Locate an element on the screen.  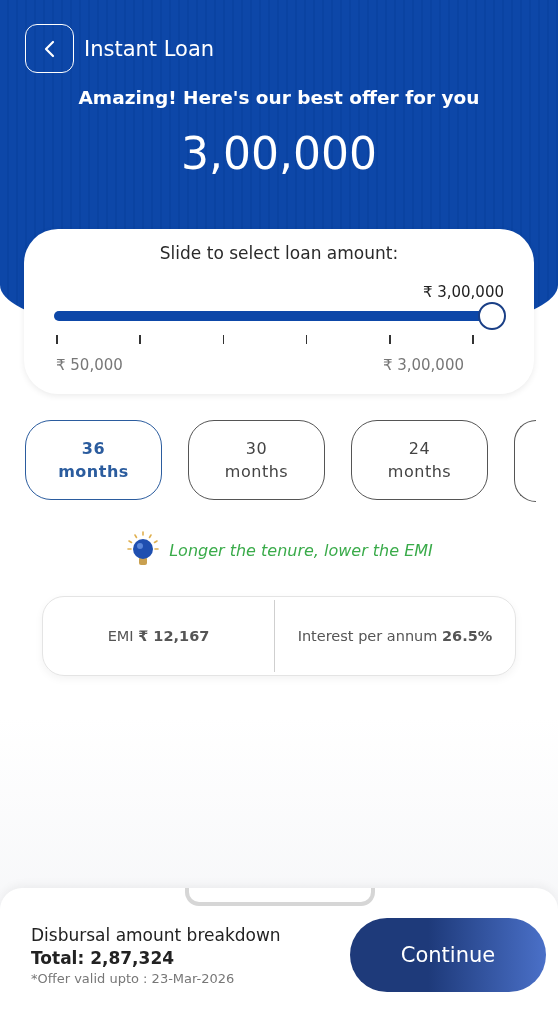
min-amount-label: ₹ 50,000 is located at coordinates (89, 365).